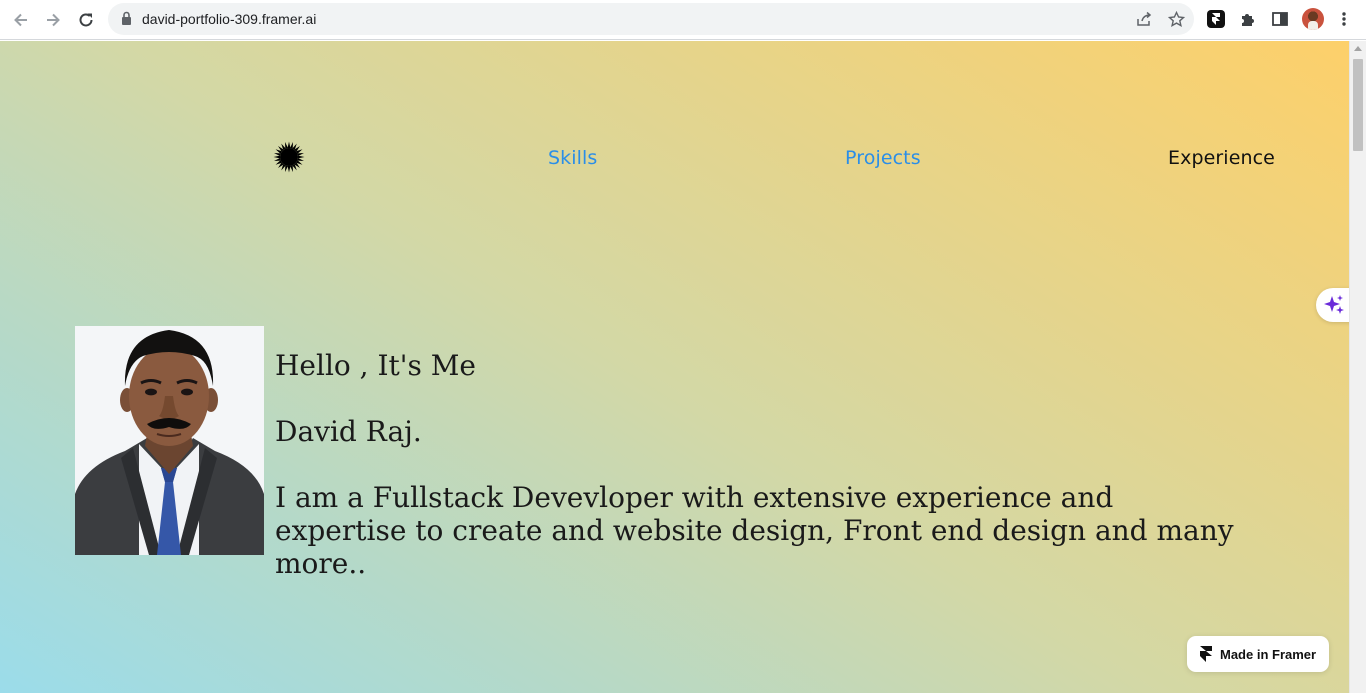 This screenshot has width=1366, height=693. Describe the element at coordinates (1358, 105) in the screenshot. I see `scrollbar-thumb` at that location.